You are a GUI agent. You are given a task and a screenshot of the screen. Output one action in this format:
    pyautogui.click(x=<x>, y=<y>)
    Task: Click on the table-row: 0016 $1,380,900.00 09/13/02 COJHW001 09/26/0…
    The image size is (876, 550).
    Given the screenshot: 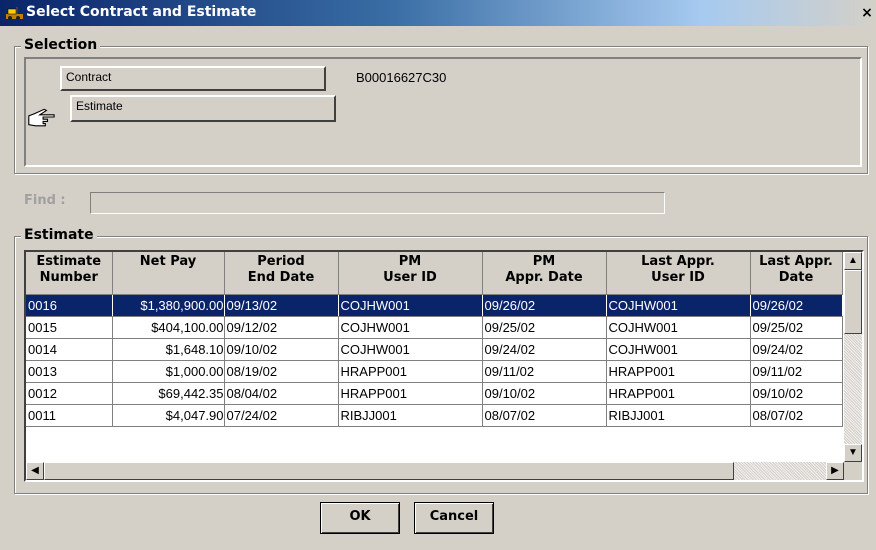 What is the action you would take?
    pyautogui.click(x=434, y=305)
    